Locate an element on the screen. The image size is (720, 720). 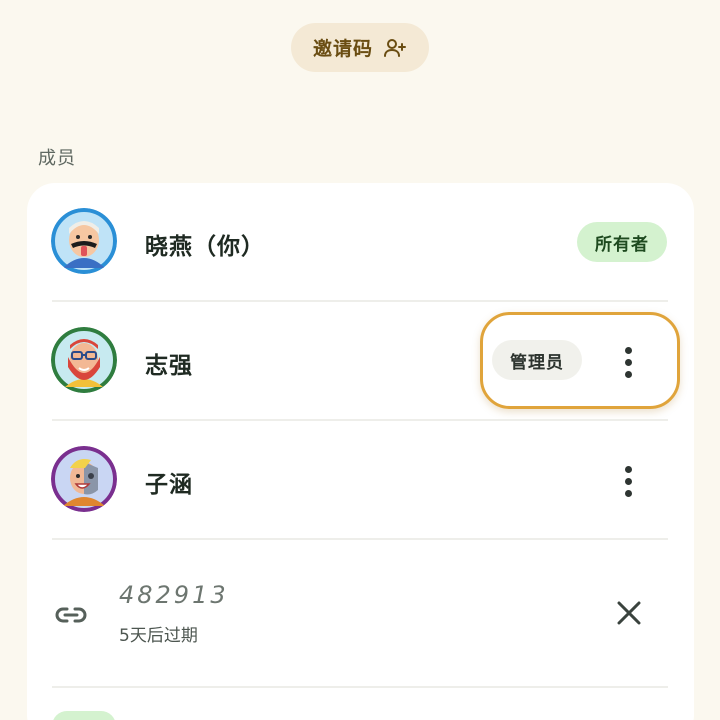
link-icon is located at coordinates (71, 615).